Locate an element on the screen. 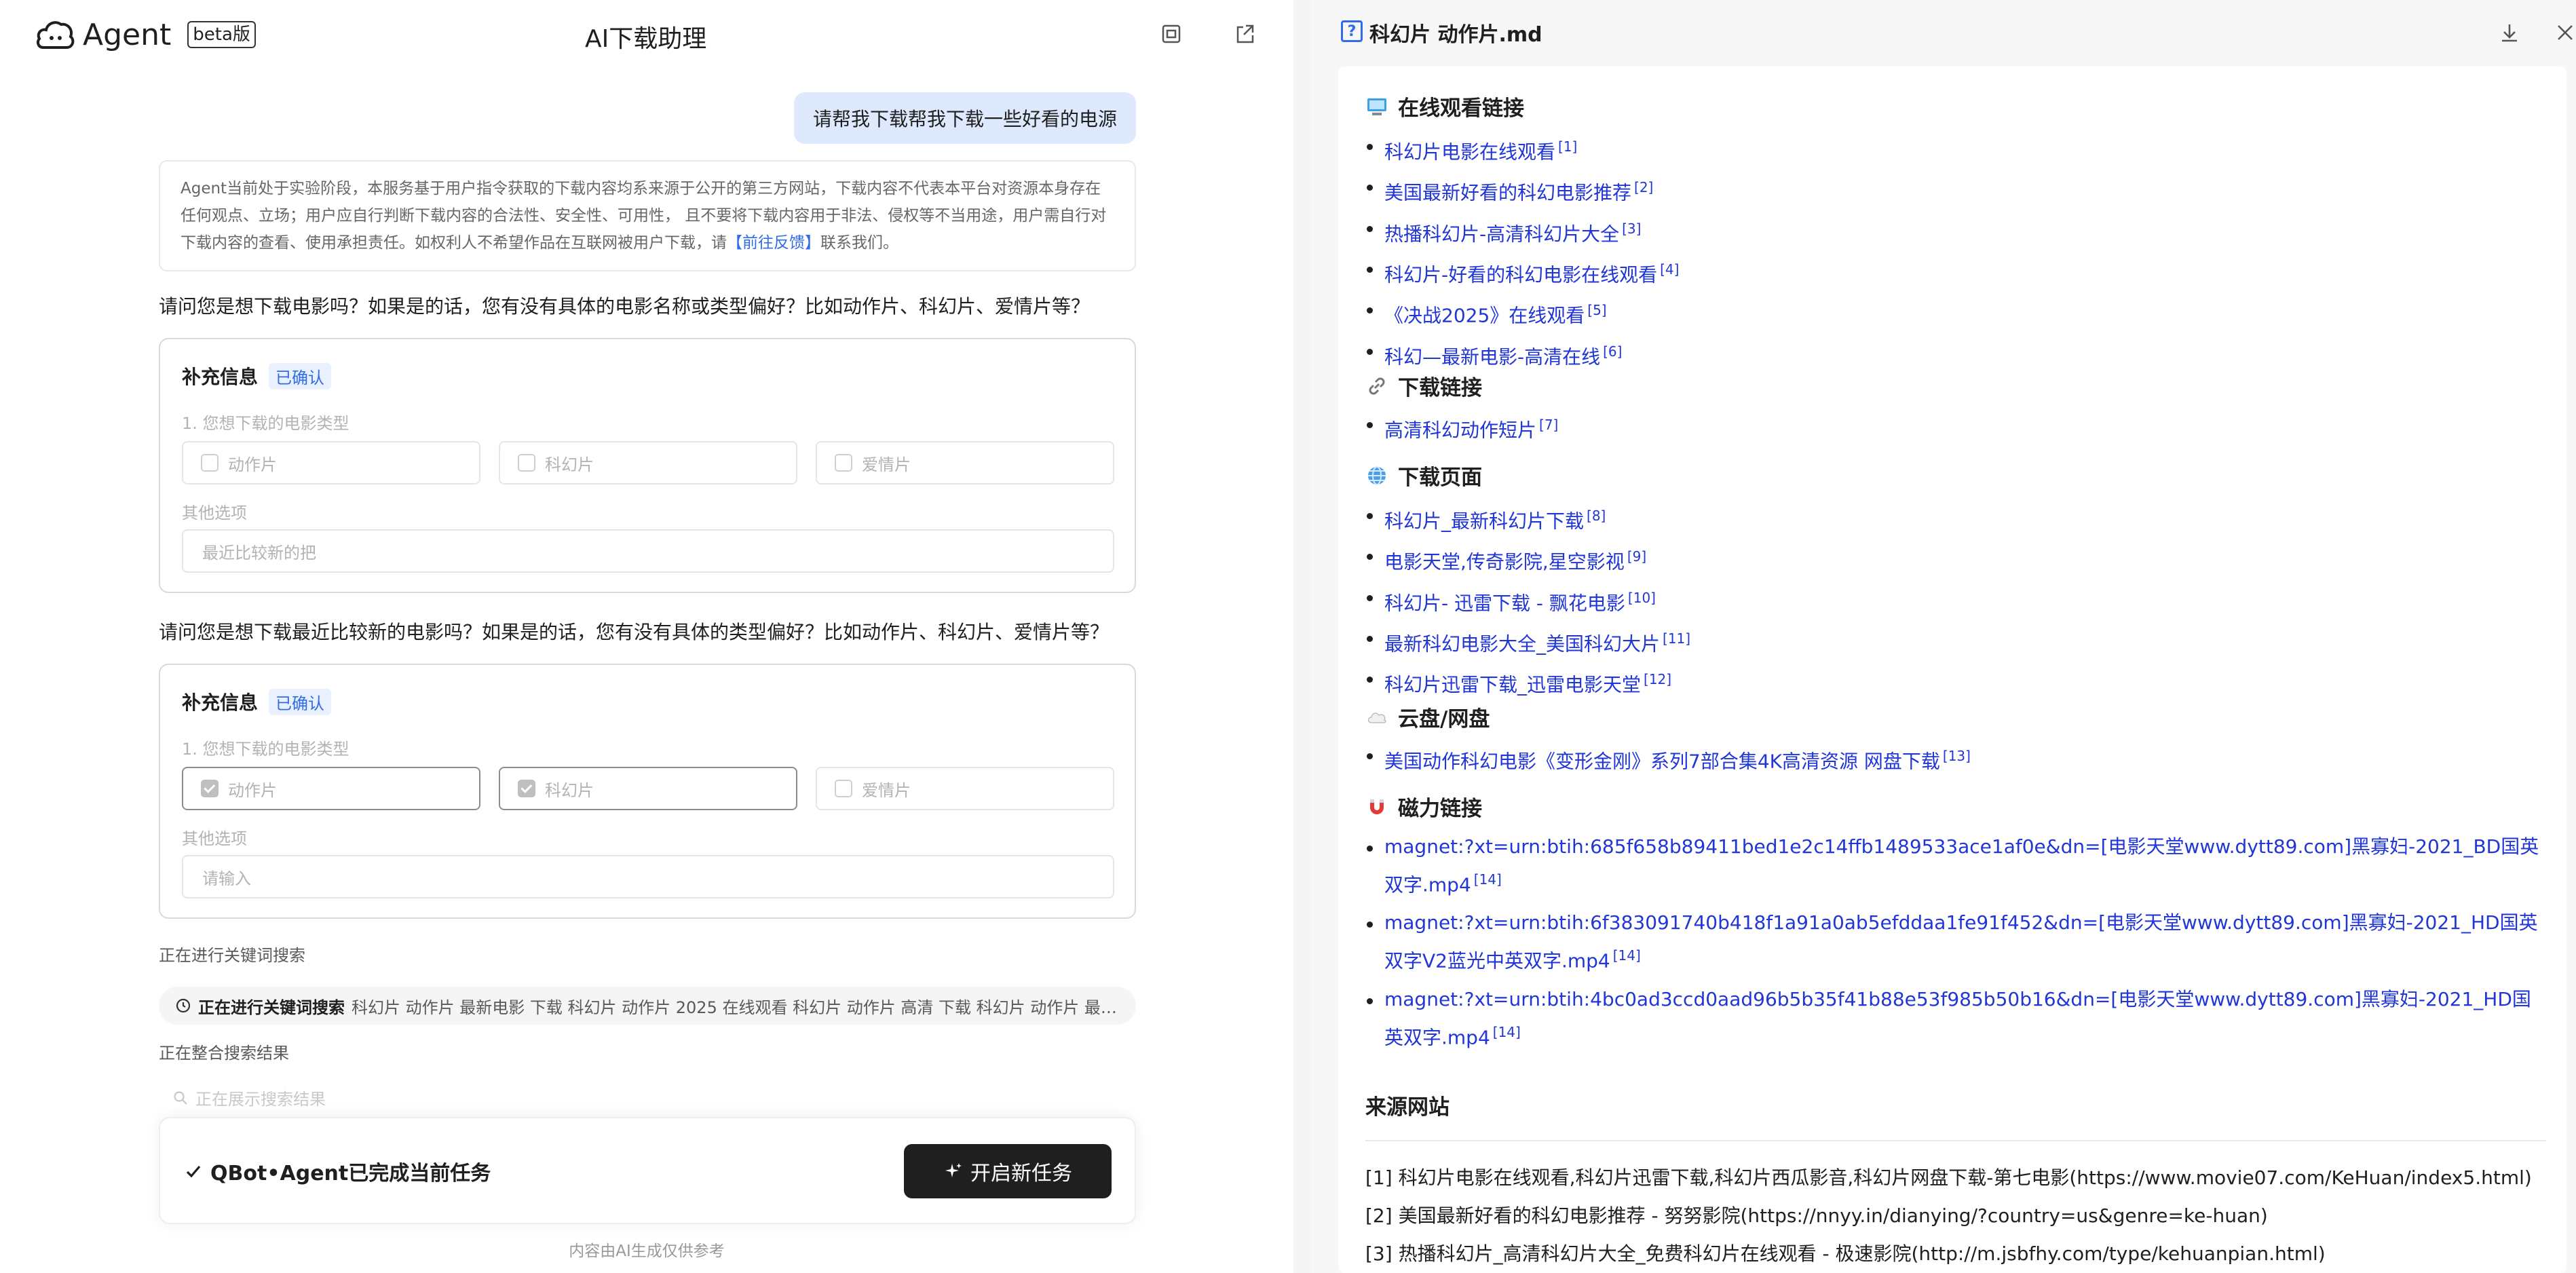 Image resolution: width=2576 pixels, height=1273 pixels. pane-divider is located at coordinates (1301, 636).